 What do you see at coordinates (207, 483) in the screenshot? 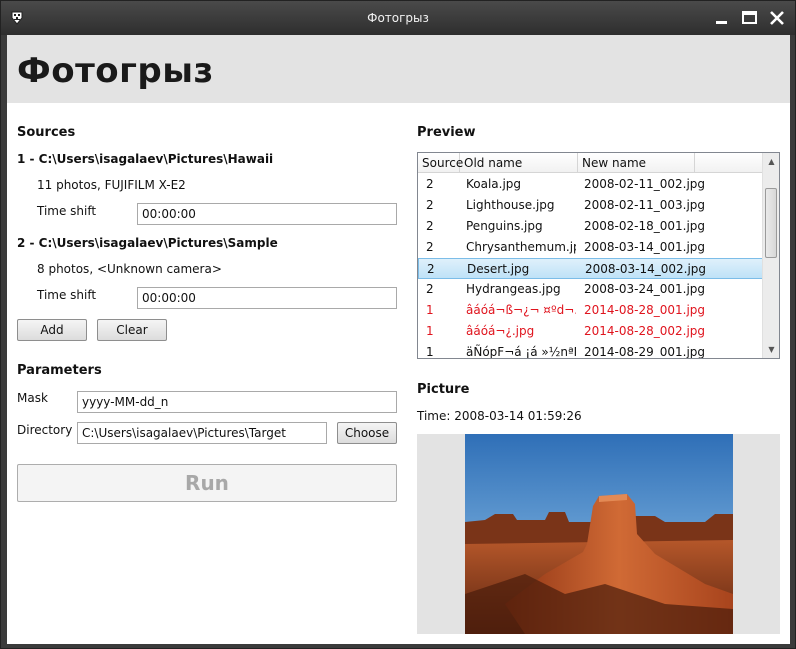
I see `run-button: Run` at bounding box center [207, 483].